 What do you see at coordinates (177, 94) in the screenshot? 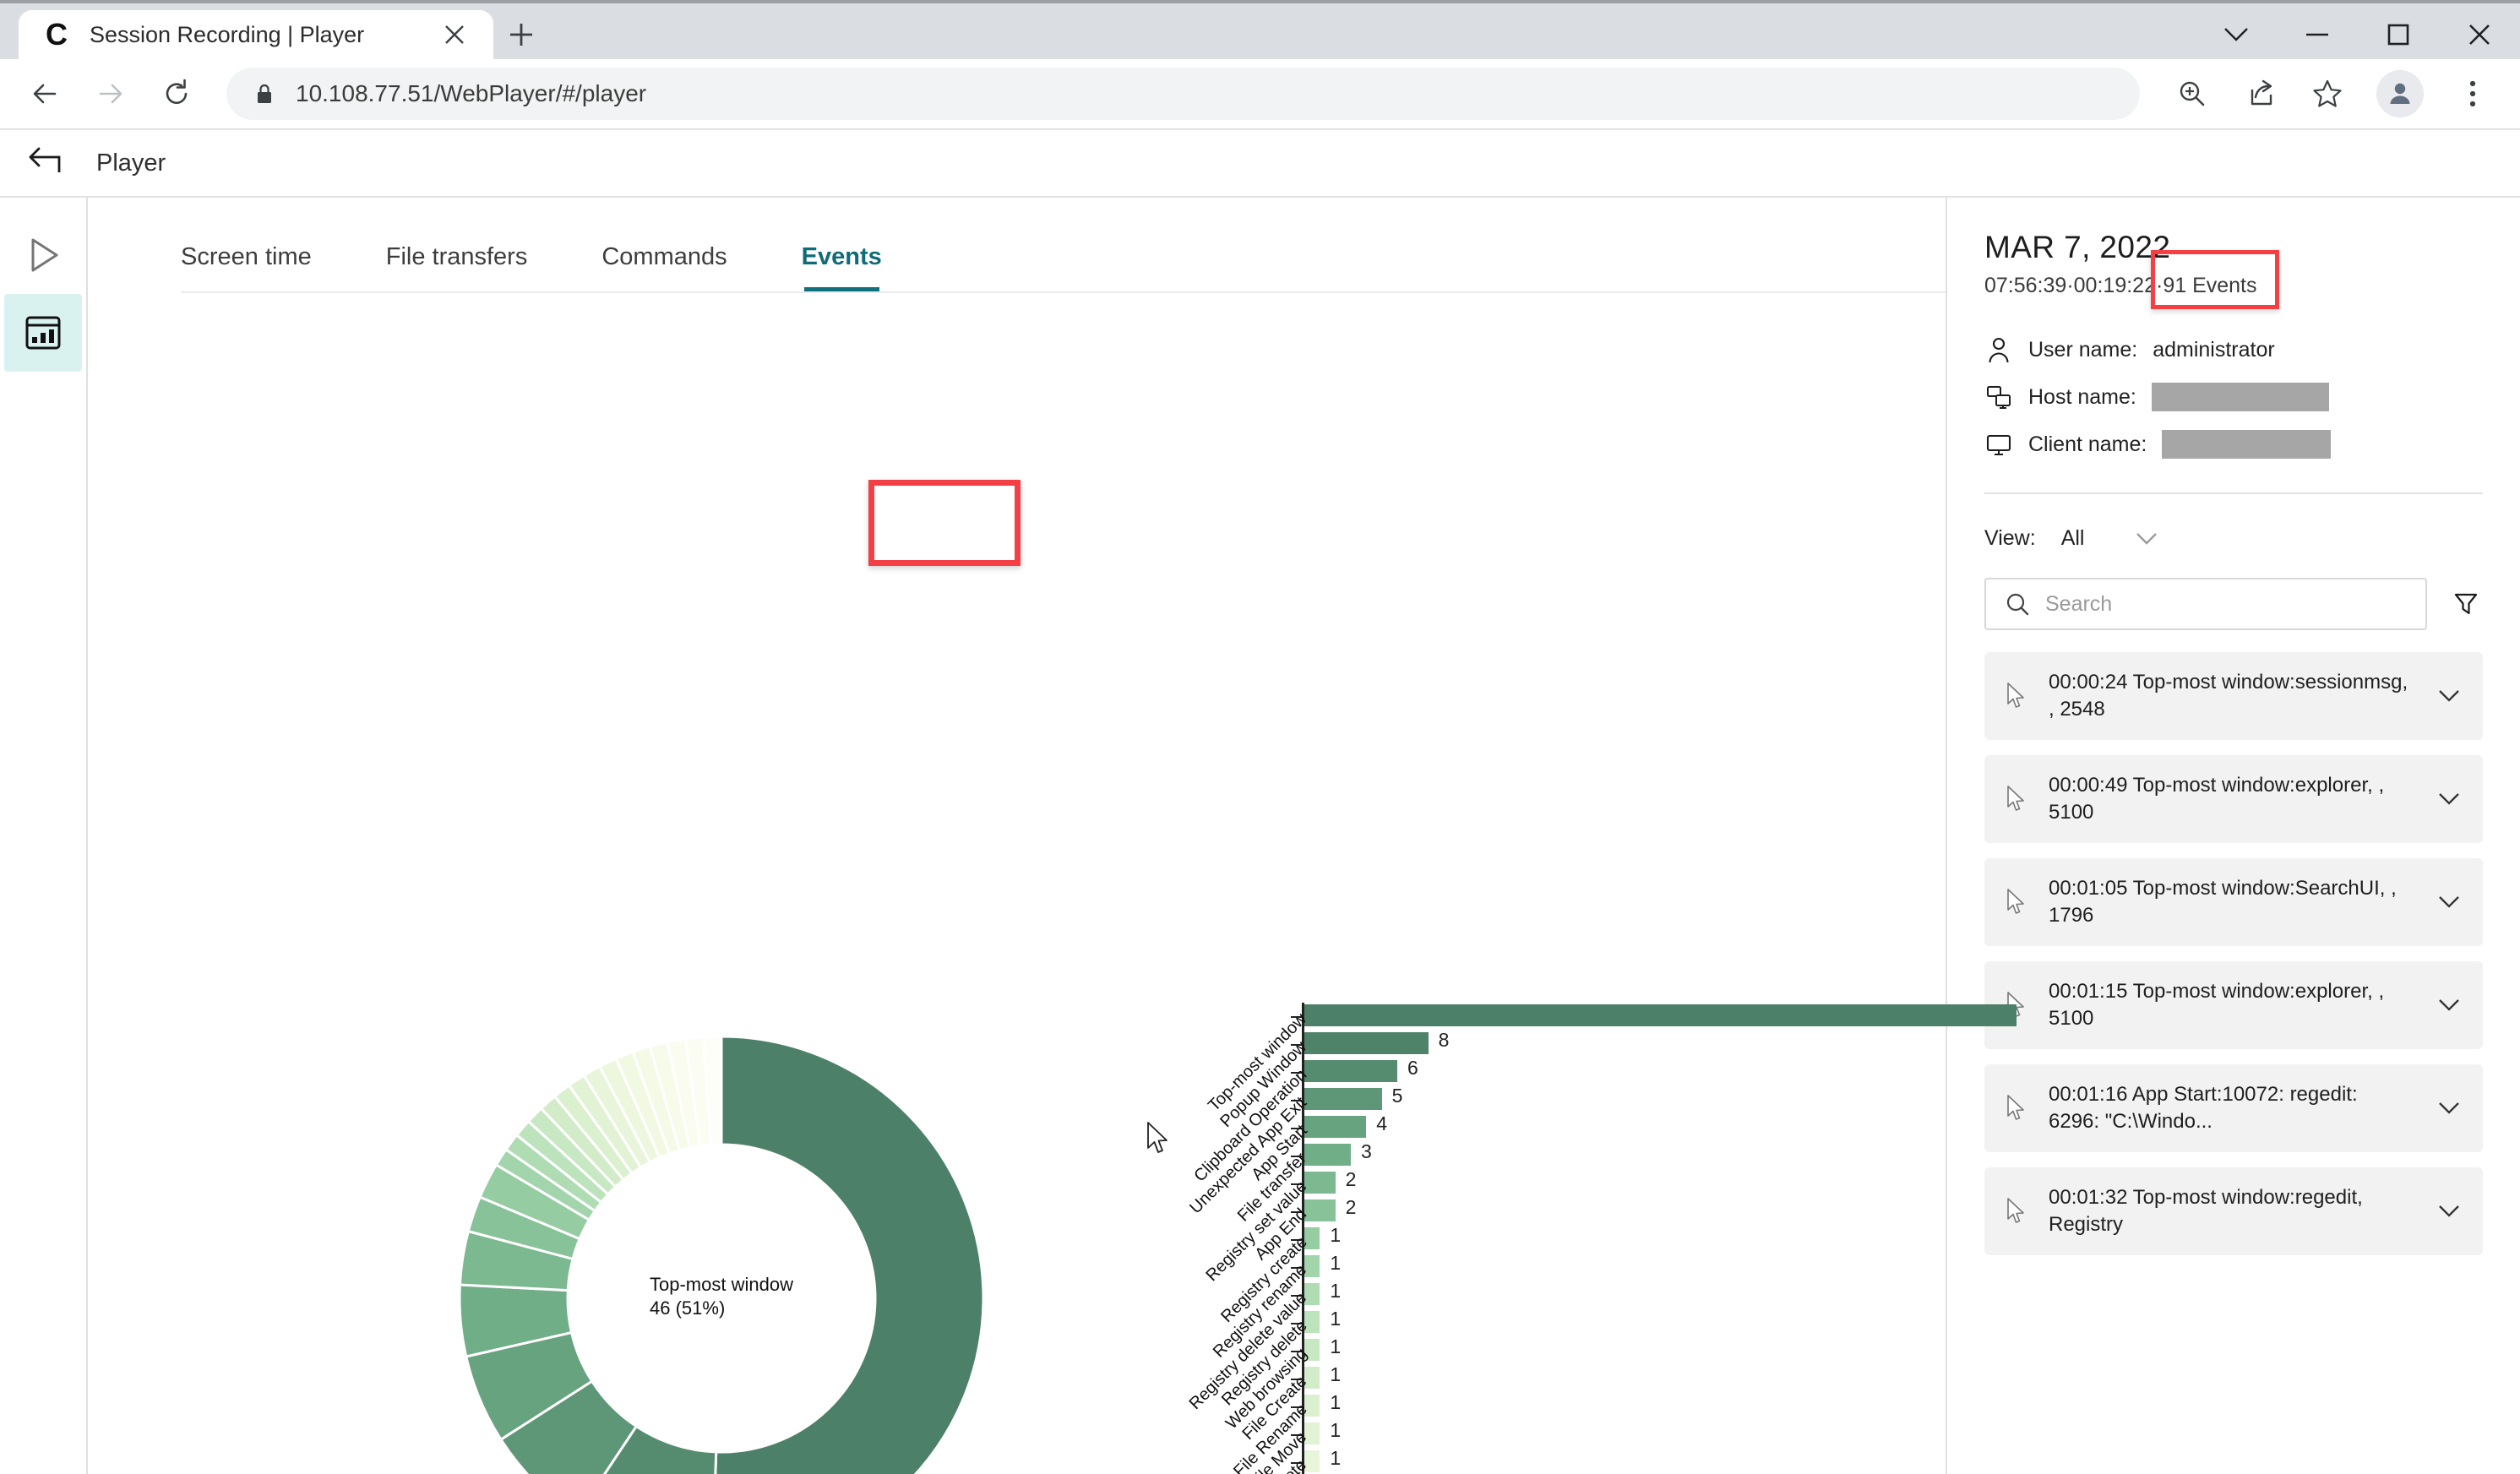
I see `reload-icon` at bounding box center [177, 94].